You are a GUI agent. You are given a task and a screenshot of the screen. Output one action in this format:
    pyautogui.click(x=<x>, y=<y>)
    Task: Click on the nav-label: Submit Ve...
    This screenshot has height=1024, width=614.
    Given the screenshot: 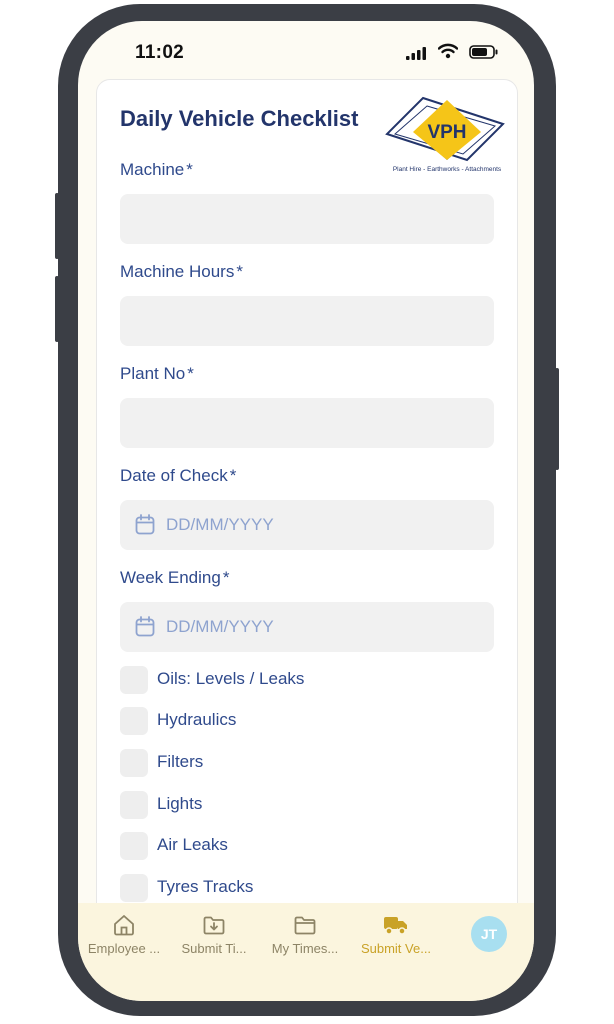 What is the action you would take?
    pyautogui.click(x=396, y=948)
    